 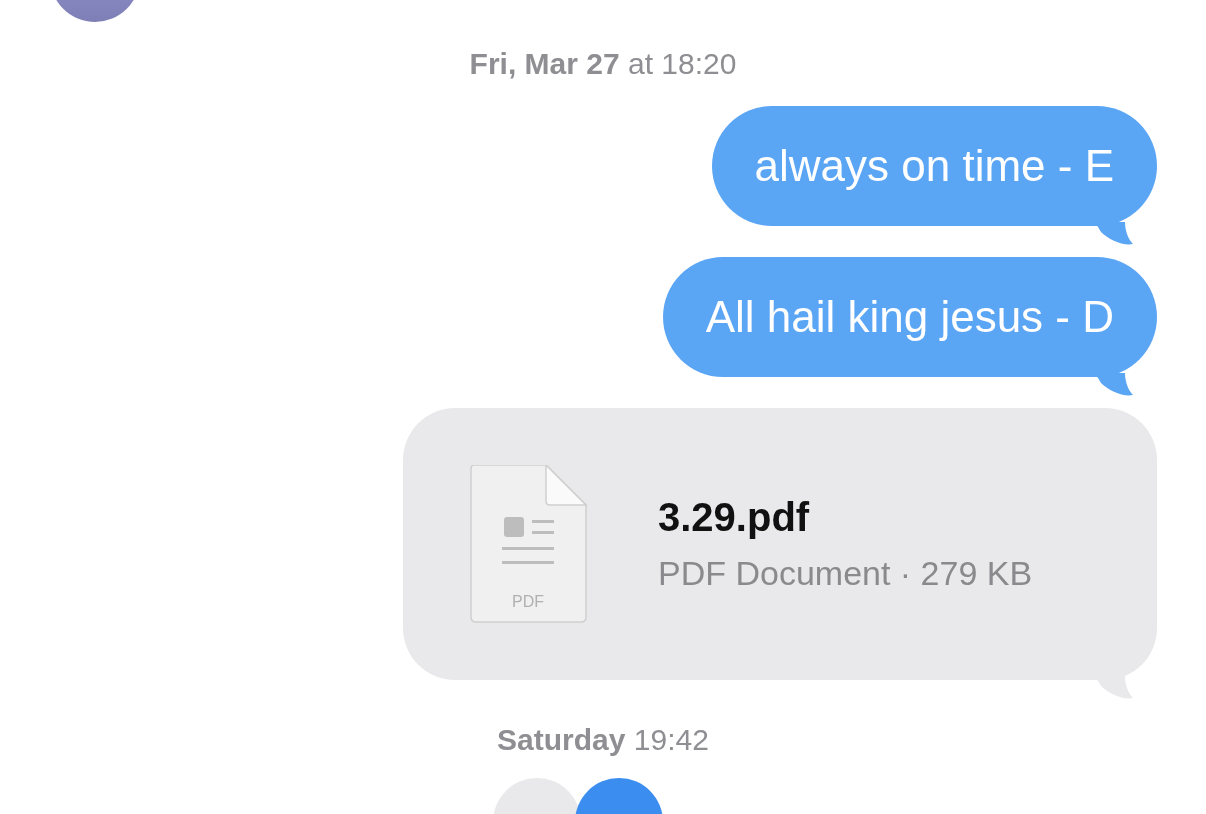 I want to click on file-name: 3.29.pdf, so click(x=734, y=517).